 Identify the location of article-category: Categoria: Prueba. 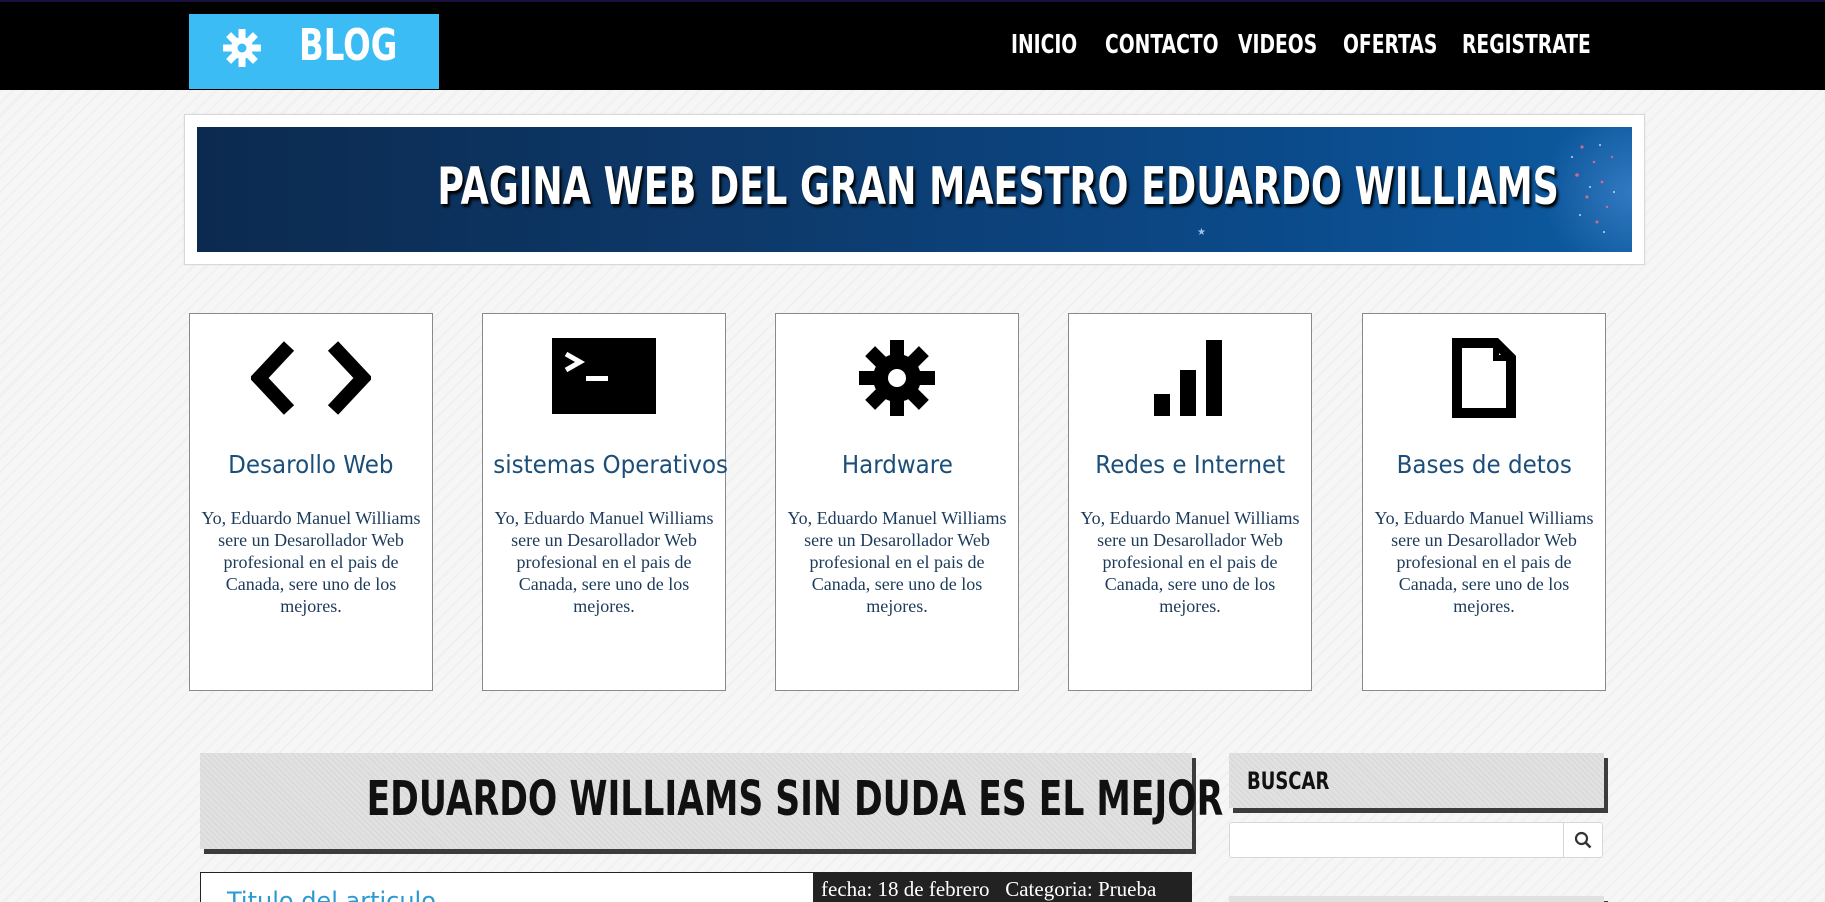
(1080, 889).